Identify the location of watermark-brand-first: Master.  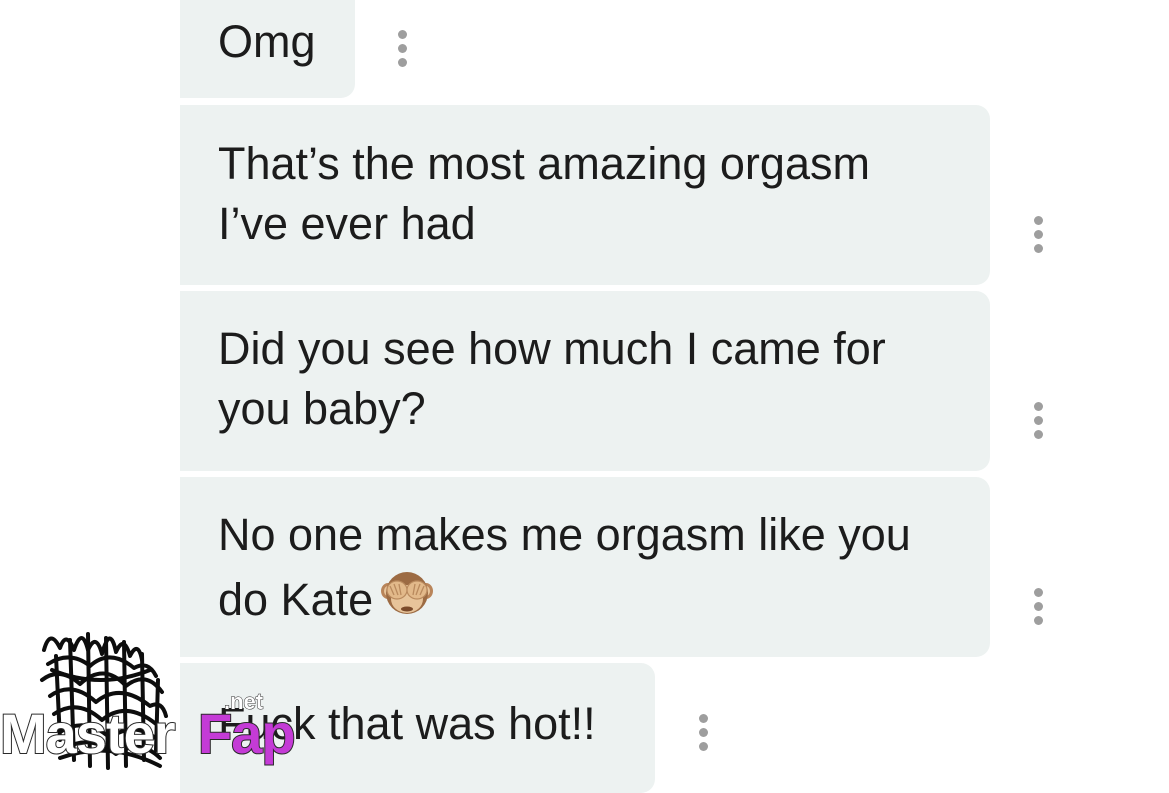
(88, 733).